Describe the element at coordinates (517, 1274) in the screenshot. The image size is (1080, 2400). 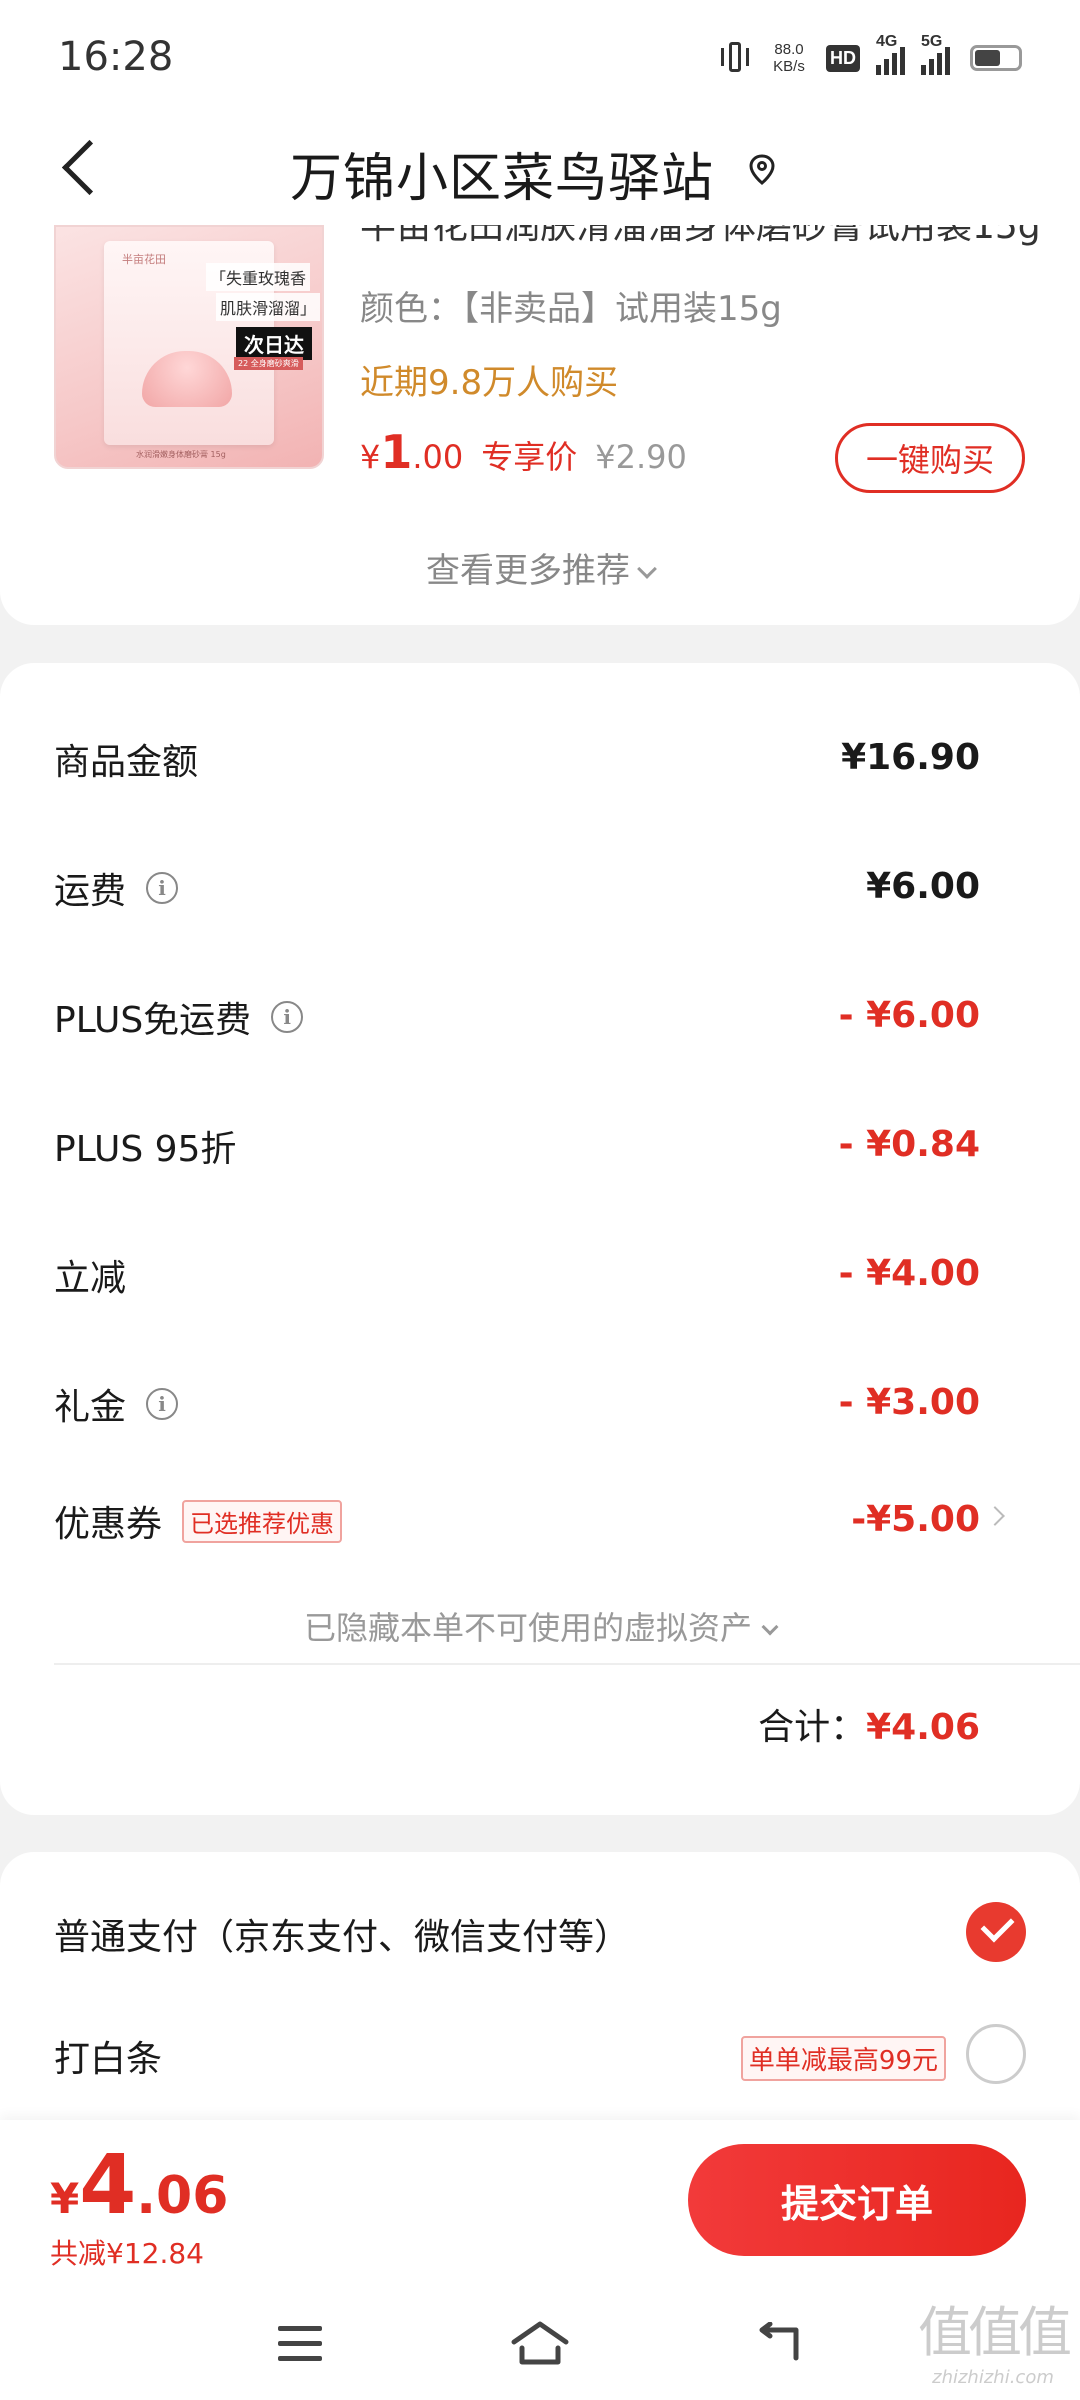
I see `row-instant-discount: 立减 - ¥4.00` at that location.